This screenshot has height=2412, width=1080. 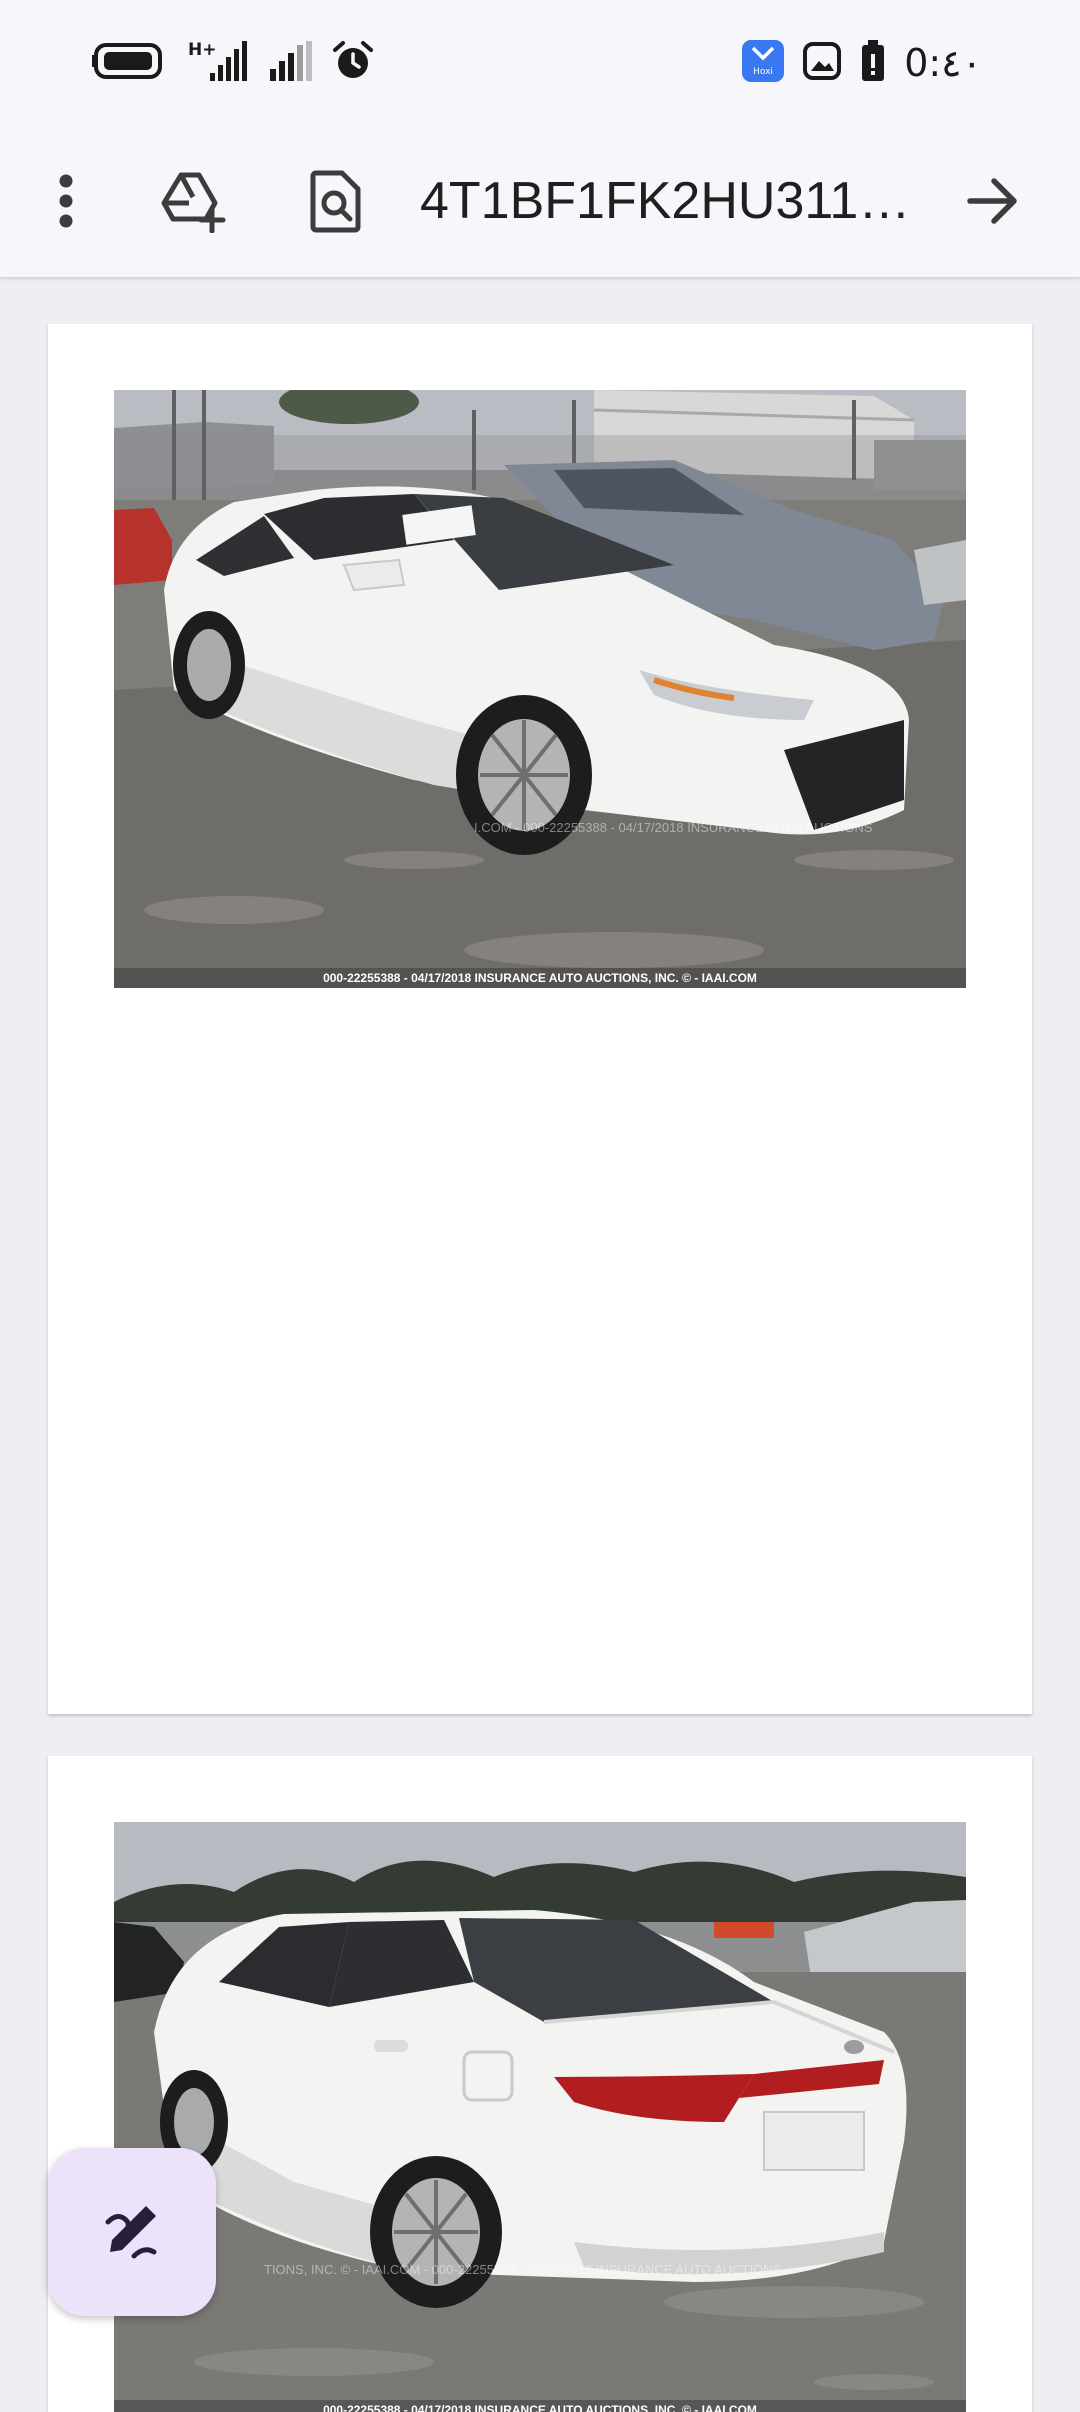 I want to click on hoxi-label: Hoxi, so click(x=763, y=72).